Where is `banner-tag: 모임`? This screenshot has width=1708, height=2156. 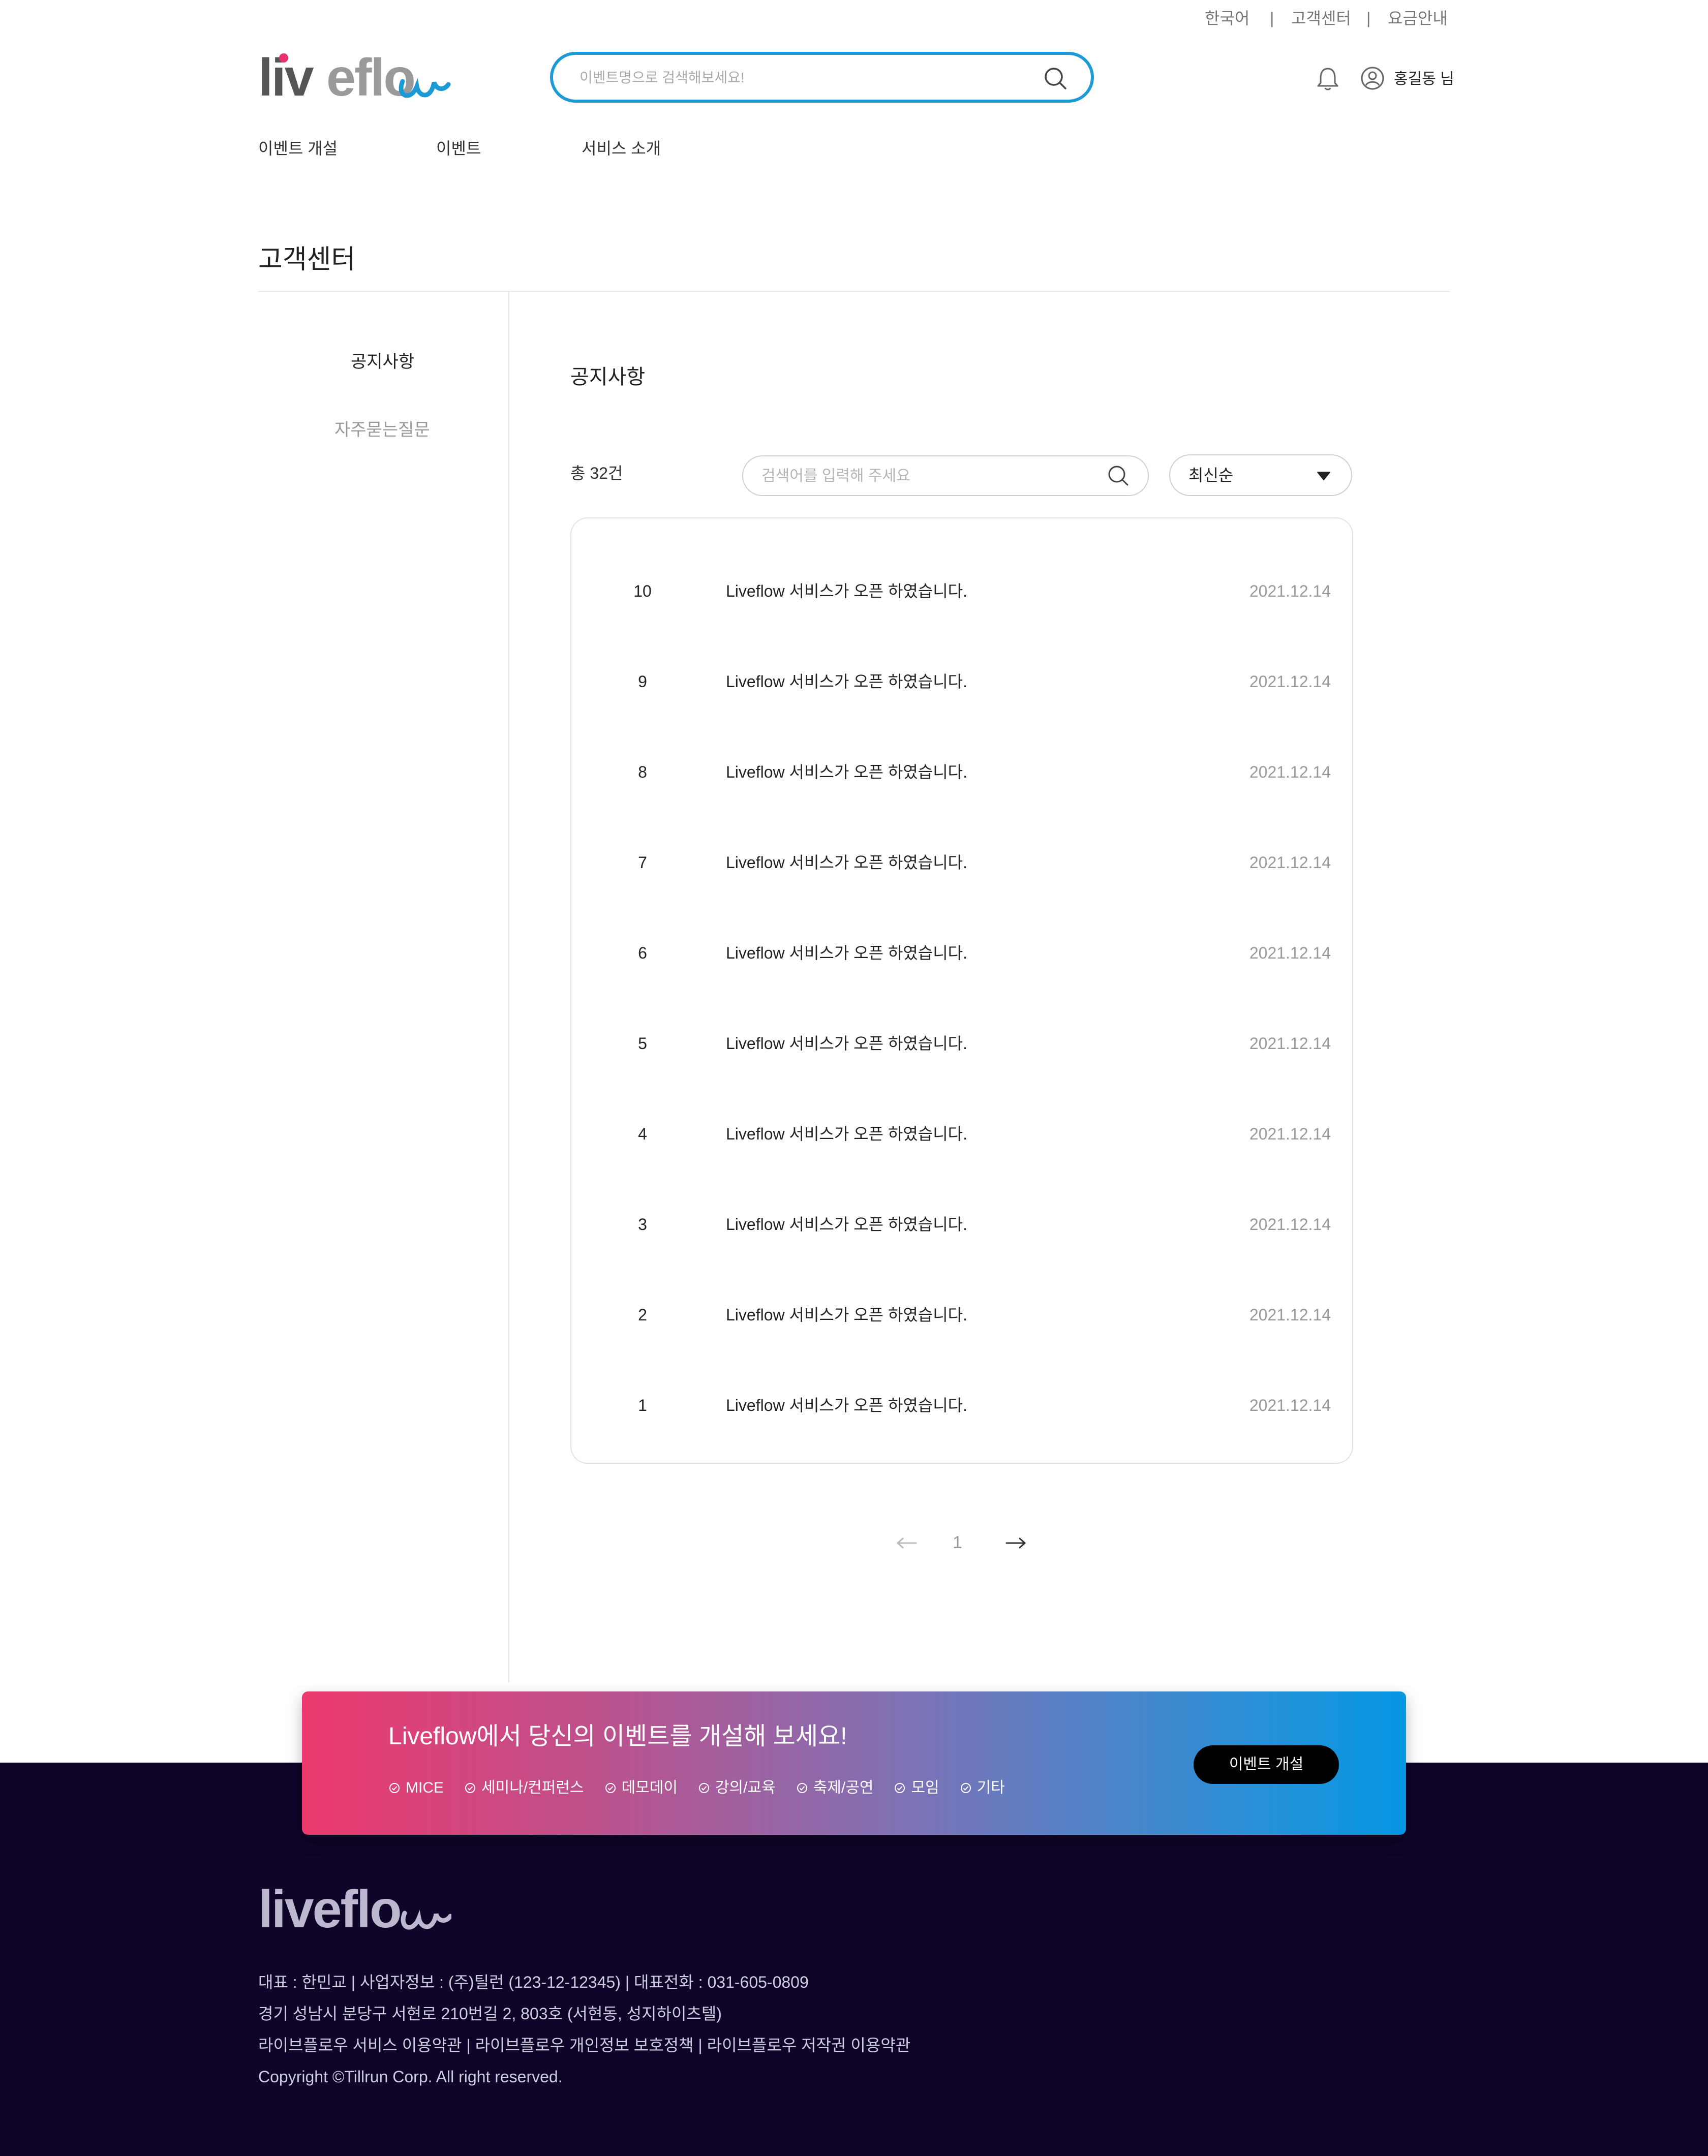
banner-tag: 모임 is located at coordinates (916, 1788).